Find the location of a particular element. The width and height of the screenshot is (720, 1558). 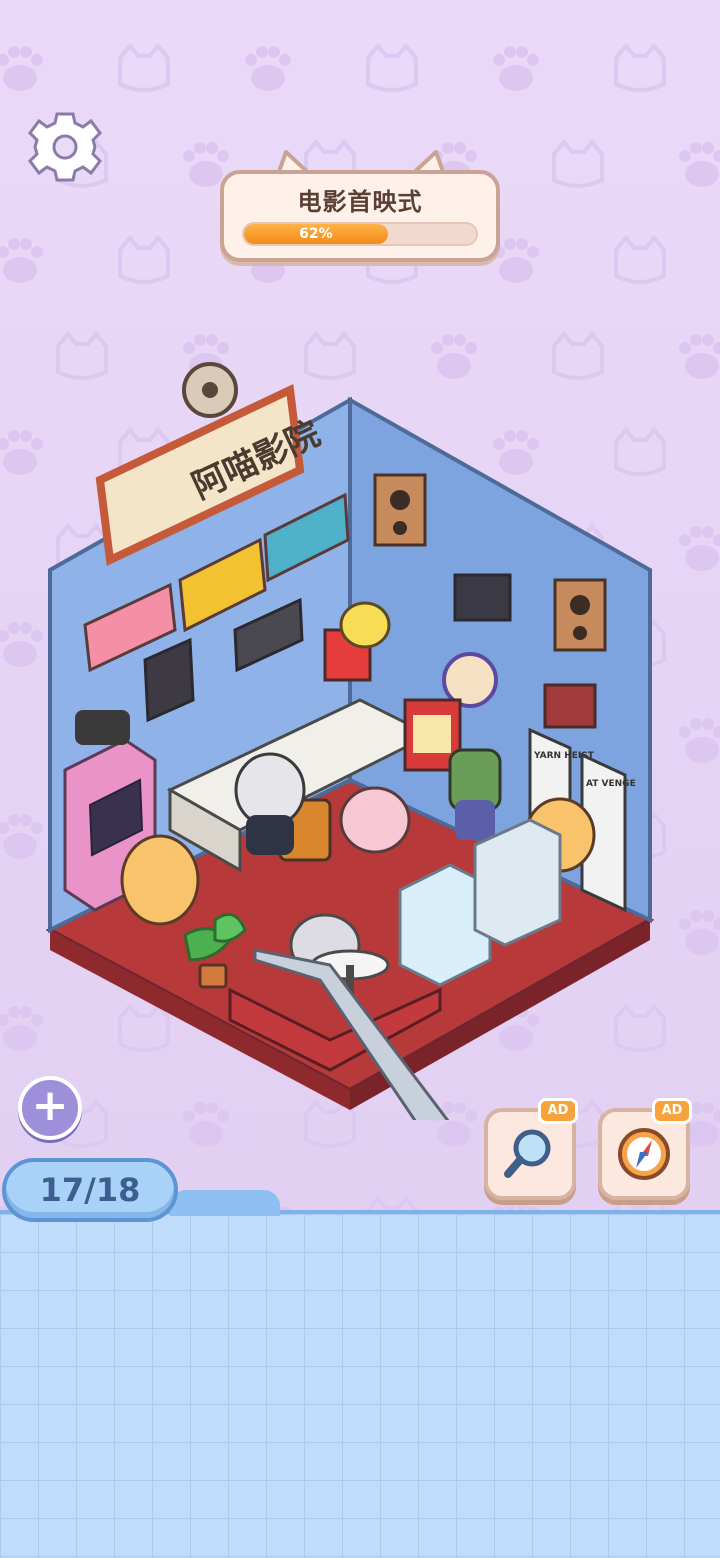

progress-bar: 62% is located at coordinates (360, 234).